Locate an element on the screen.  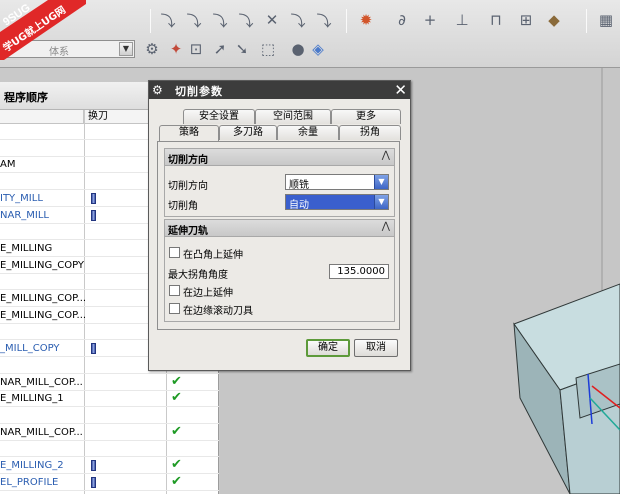
dialog-title: 切削参数 is located at coordinates (199, 91).